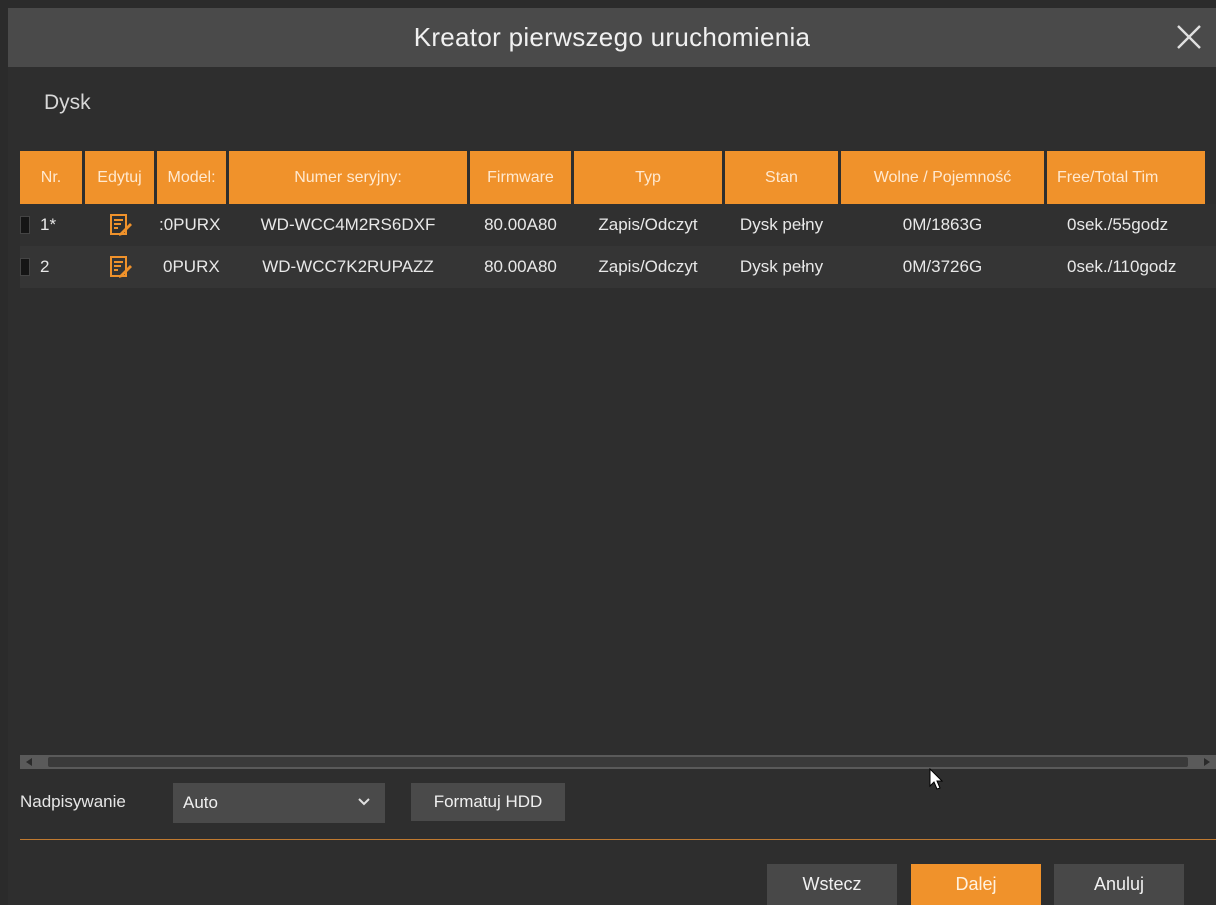 Image resolution: width=1216 pixels, height=905 pixels. Describe the element at coordinates (51, 267) in the screenshot. I see `cell-nr: 2` at that location.